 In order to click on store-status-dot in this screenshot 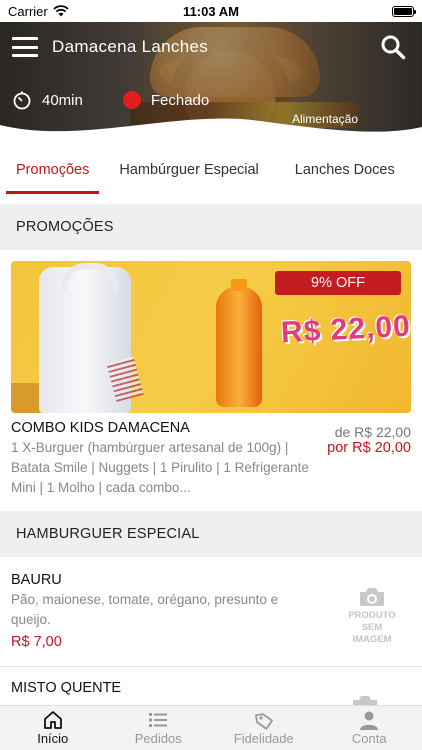, I will do `click(131, 100)`.